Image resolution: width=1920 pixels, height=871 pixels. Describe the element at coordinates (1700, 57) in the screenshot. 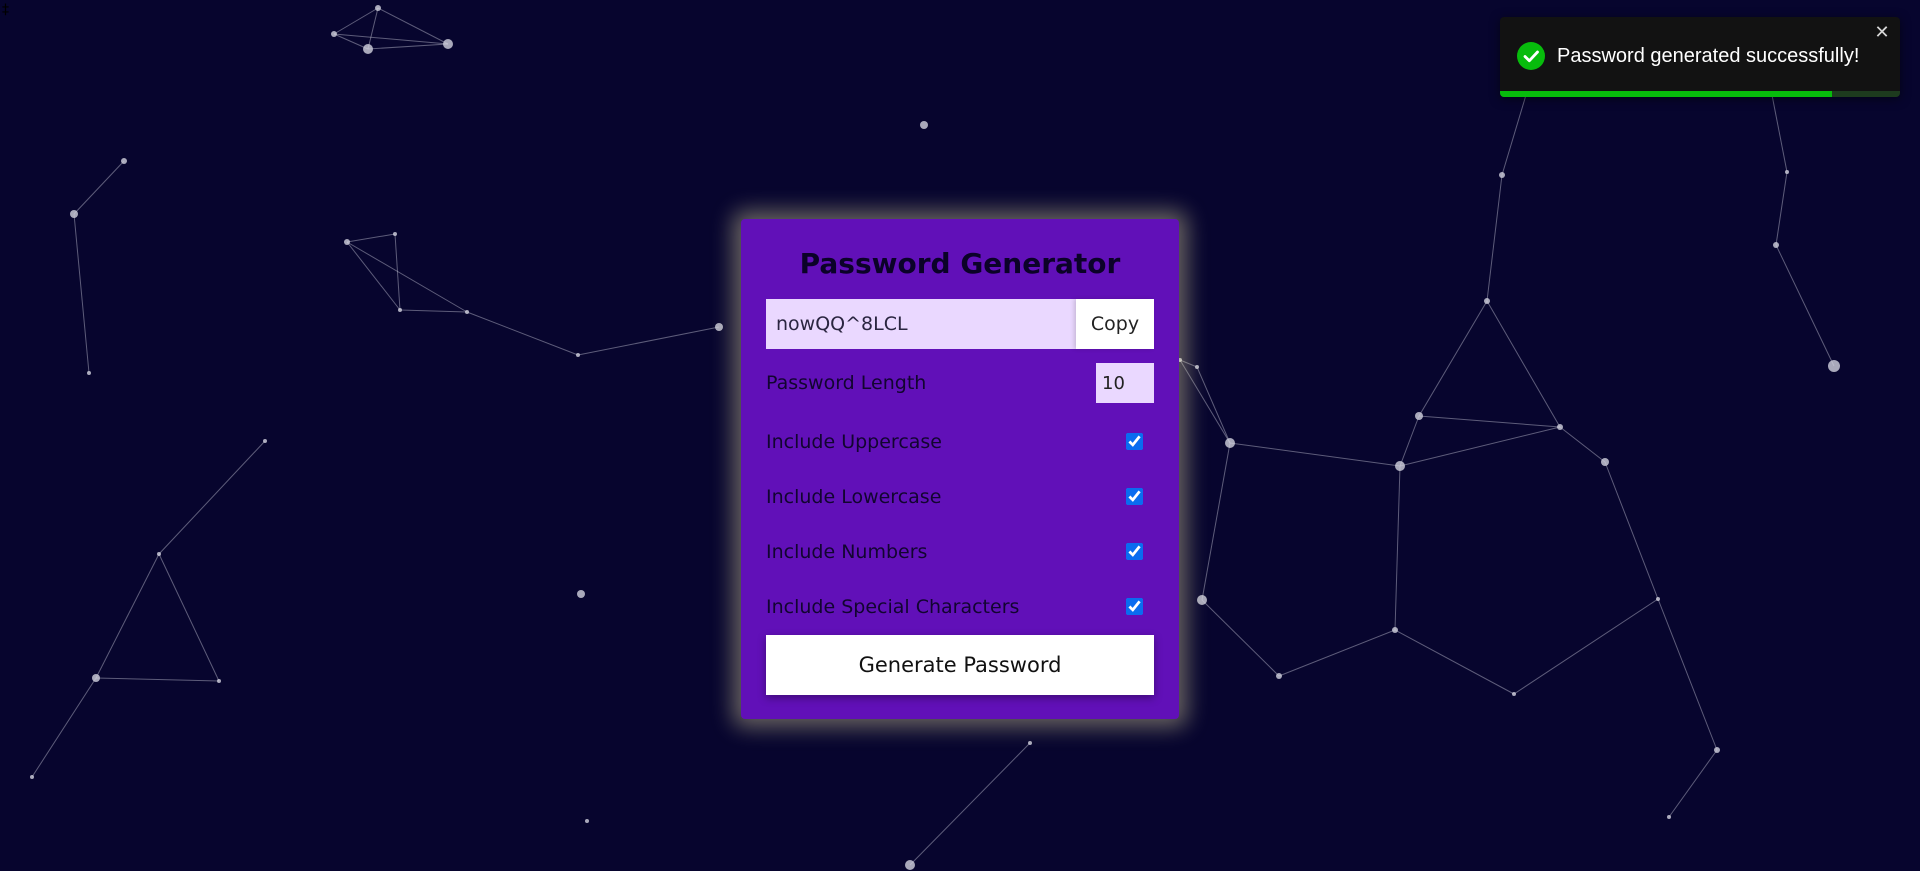

I see `success-toast: Password generated successfully! ✕` at that location.